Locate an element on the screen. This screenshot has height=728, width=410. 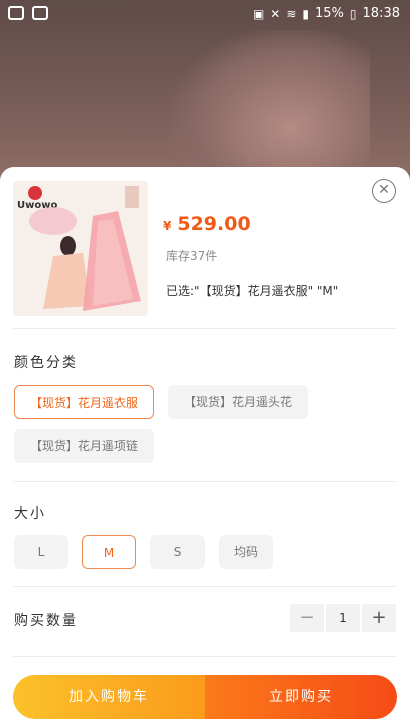
battery-icon: ▯ is located at coordinates (353, 13).